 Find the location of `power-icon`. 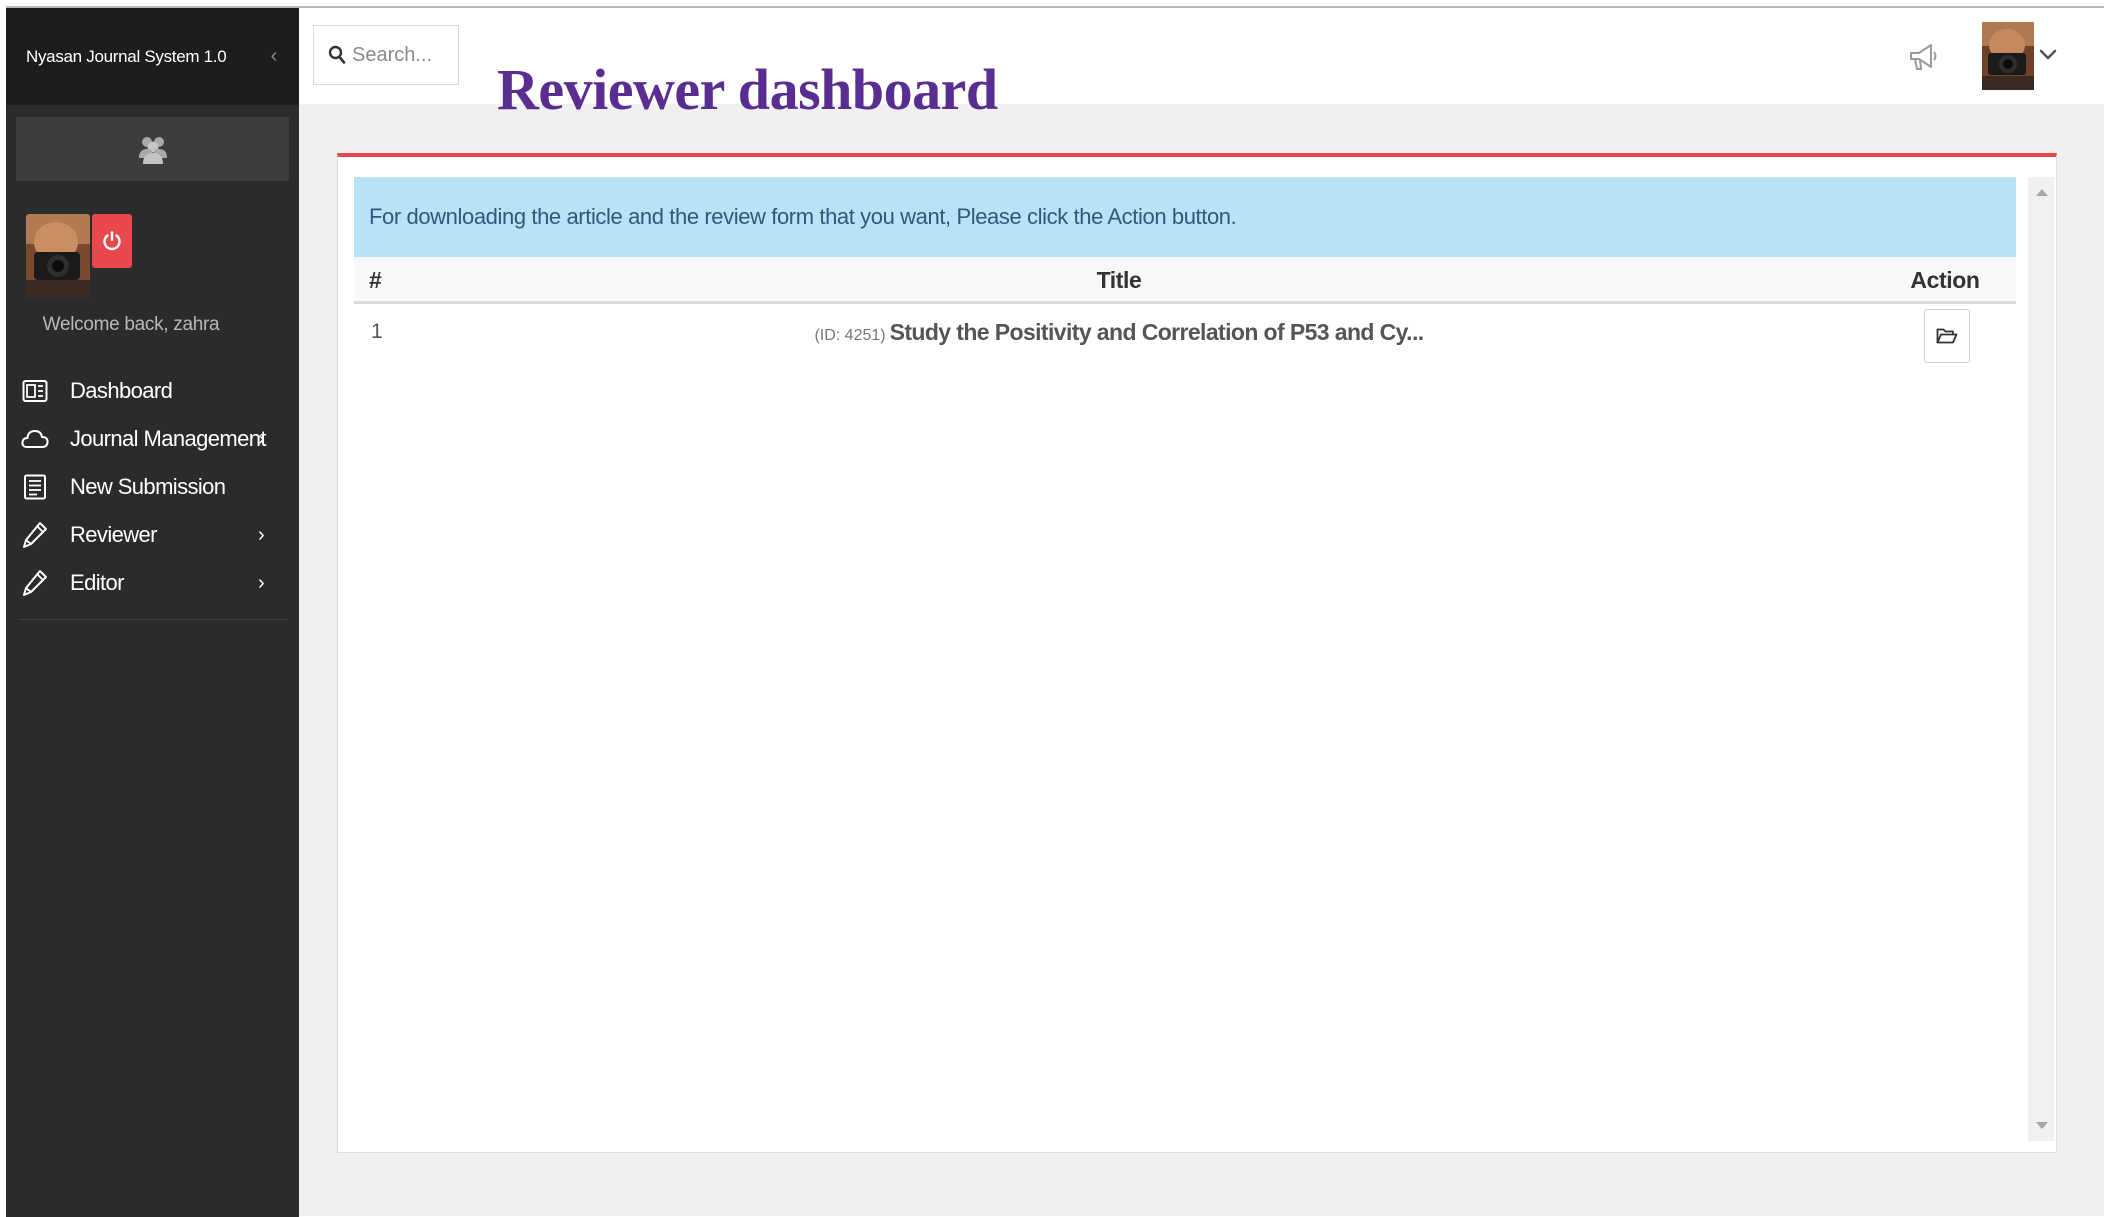

power-icon is located at coordinates (112, 241).